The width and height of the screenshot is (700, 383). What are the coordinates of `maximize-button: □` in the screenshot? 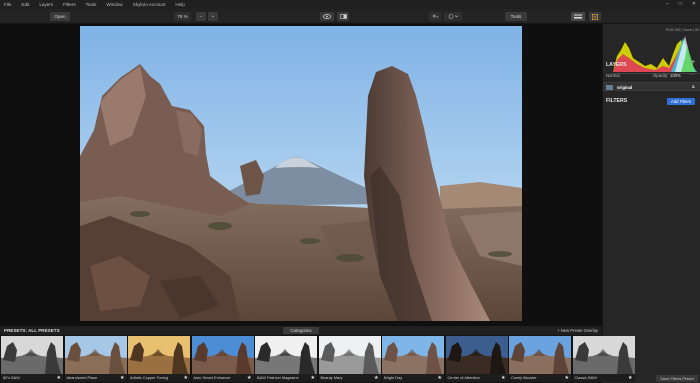 It's located at (680, 4).